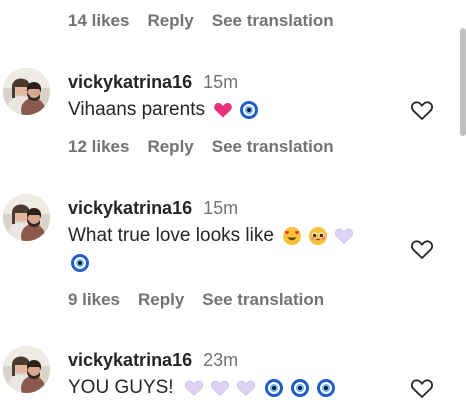 This screenshot has width=466, height=400. Describe the element at coordinates (201, 147) in the screenshot. I see `comment-meta-row: 12 likes Reply See translation` at that location.